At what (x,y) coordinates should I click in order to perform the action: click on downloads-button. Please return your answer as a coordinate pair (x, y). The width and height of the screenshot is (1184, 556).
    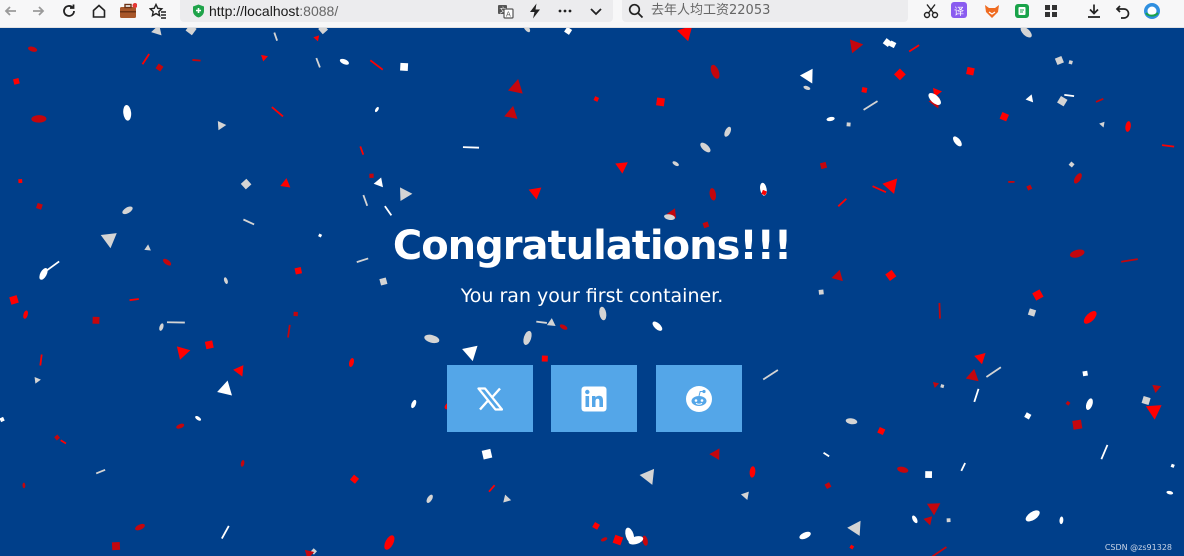
    Looking at the image, I should click on (1094, 11).